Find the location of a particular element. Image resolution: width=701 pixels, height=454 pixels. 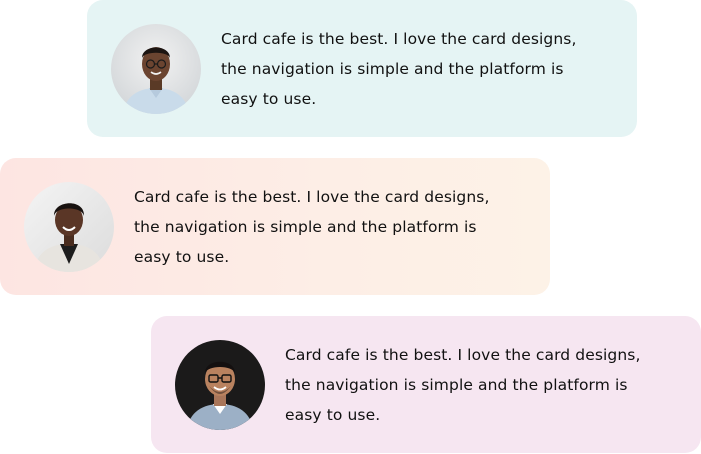

person-avatar-1-icon is located at coordinates (156, 69).